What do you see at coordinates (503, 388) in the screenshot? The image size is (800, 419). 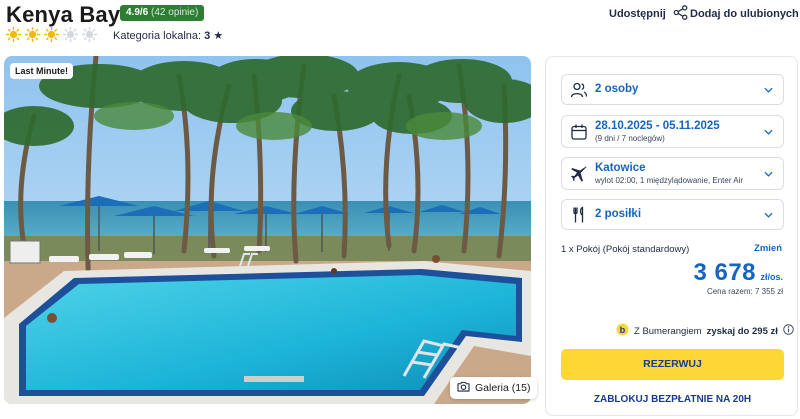 I see `gallery-label: Galeria (15)` at bounding box center [503, 388].